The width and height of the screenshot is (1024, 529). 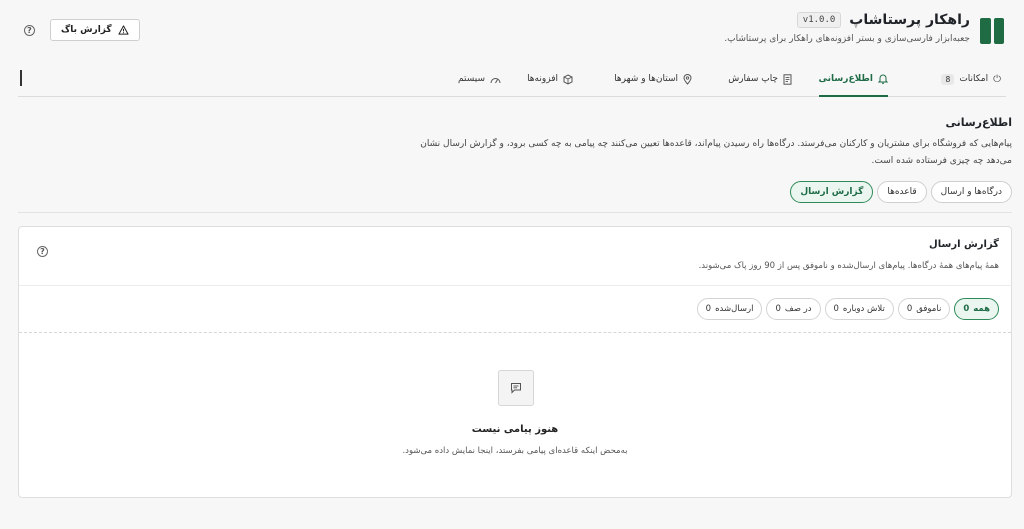 What do you see at coordinates (734, 309) in the screenshot?
I see `filter-label: ارسال‌شده` at bounding box center [734, 309].